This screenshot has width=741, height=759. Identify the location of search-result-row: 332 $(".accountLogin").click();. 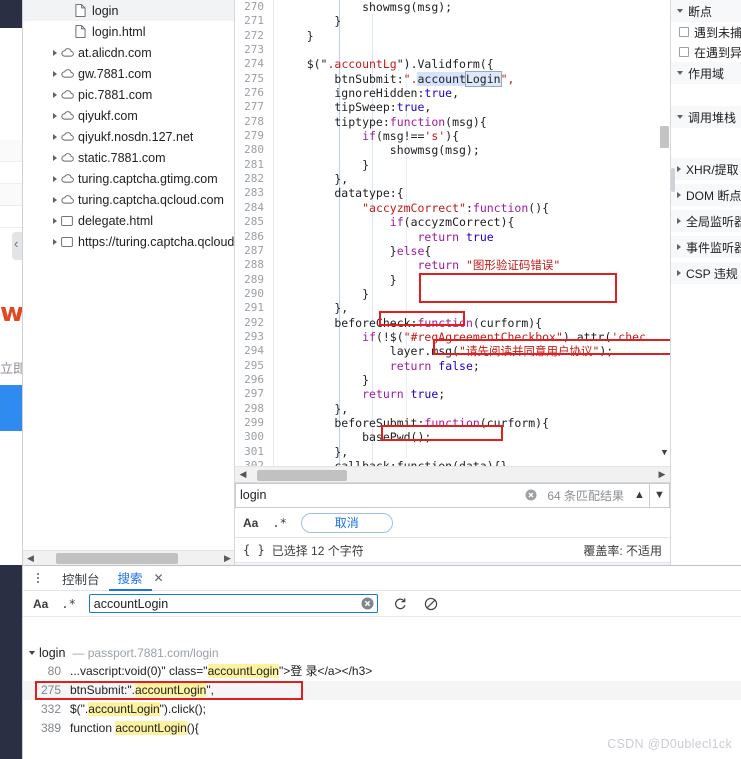
(382, 709).